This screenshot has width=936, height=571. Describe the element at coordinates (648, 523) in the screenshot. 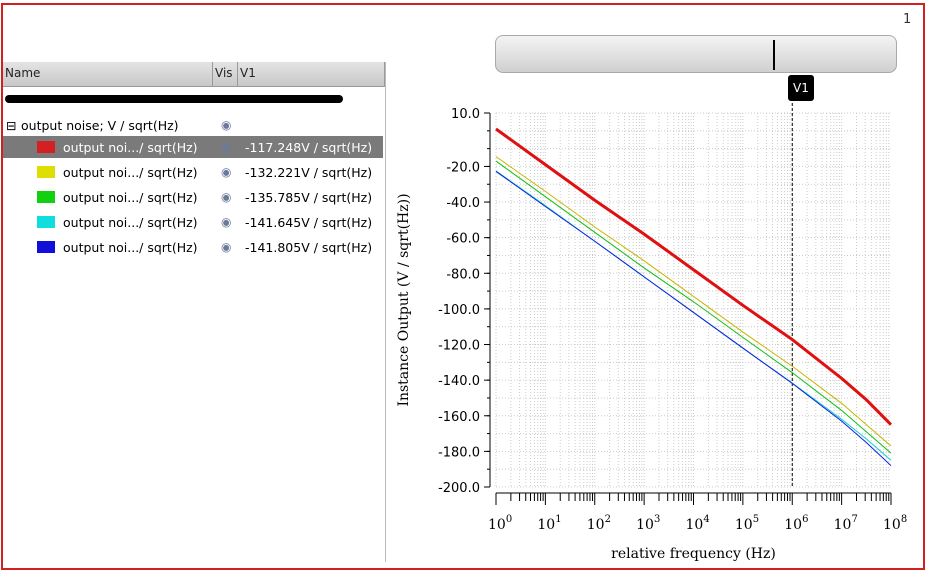

I see `x-tick-label: 103` at that location.